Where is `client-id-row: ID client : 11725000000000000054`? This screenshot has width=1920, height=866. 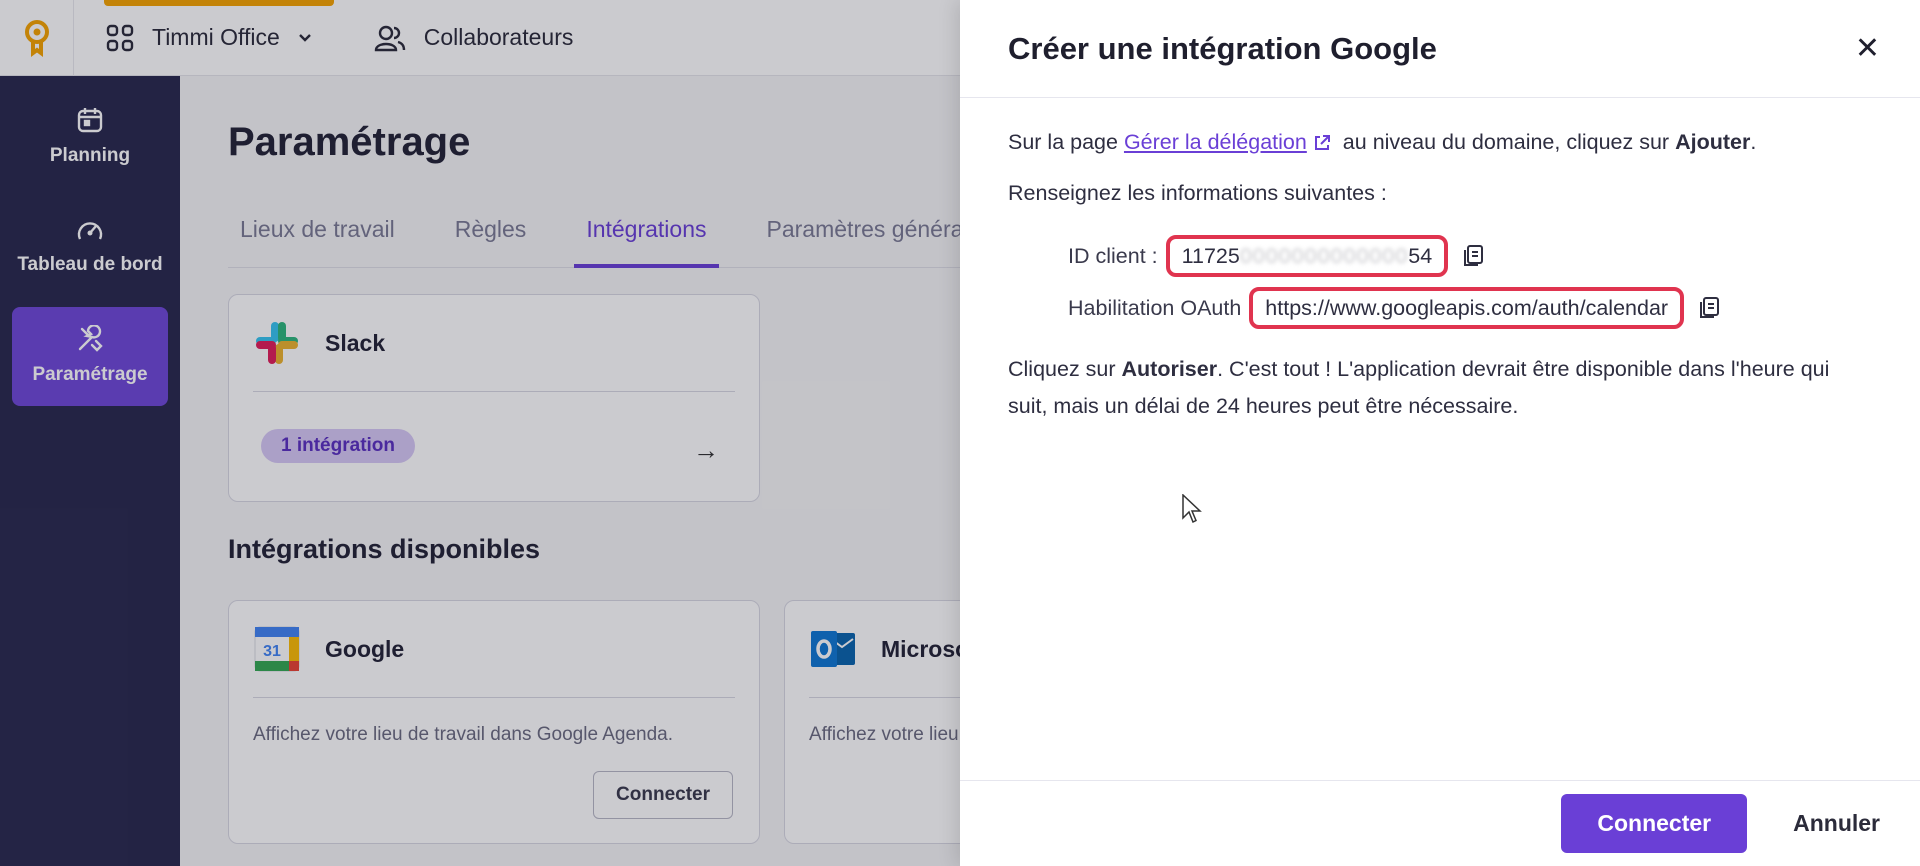 client-id-row: ID client : 11725000000000000054 is located at coordinates (1470, 256).